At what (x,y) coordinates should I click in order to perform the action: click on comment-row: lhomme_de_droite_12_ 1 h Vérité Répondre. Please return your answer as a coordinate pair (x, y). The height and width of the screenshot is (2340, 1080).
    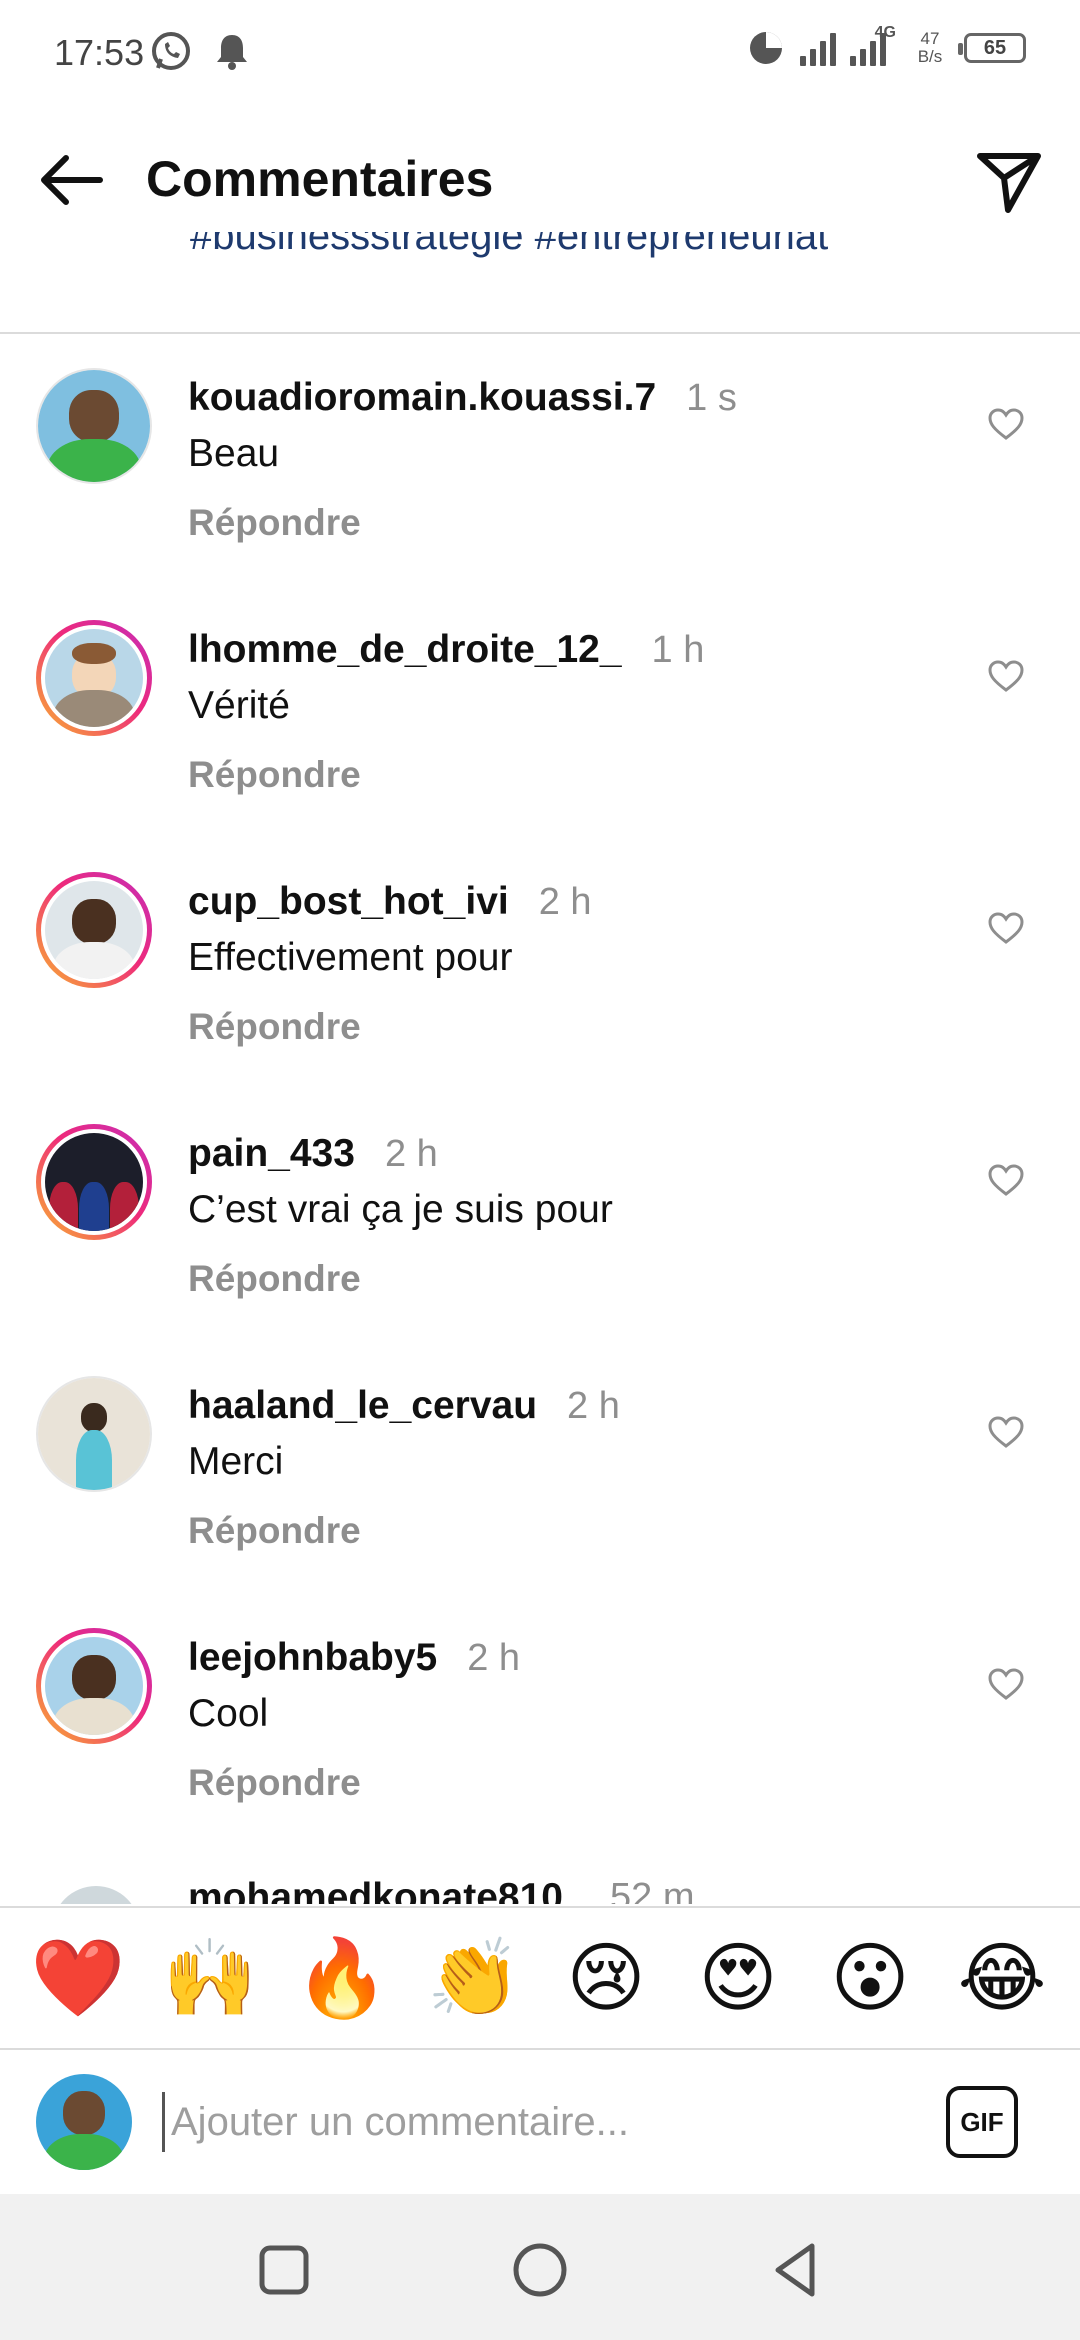
    Looking at the image, I should click on (540, 712).